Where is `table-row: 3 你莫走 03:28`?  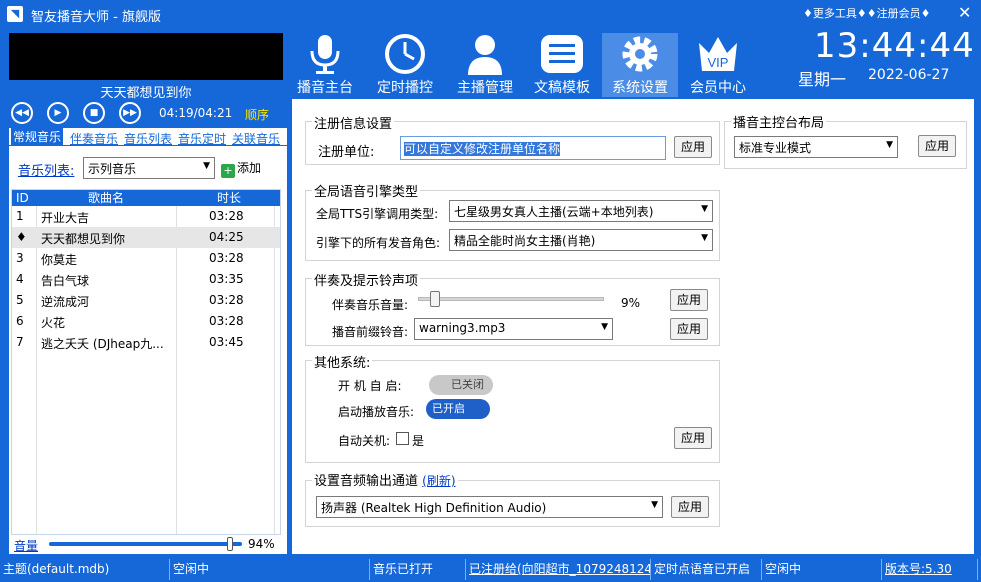 table-row: 3 你莫走 03:28 is located at coordinates (146, 258).